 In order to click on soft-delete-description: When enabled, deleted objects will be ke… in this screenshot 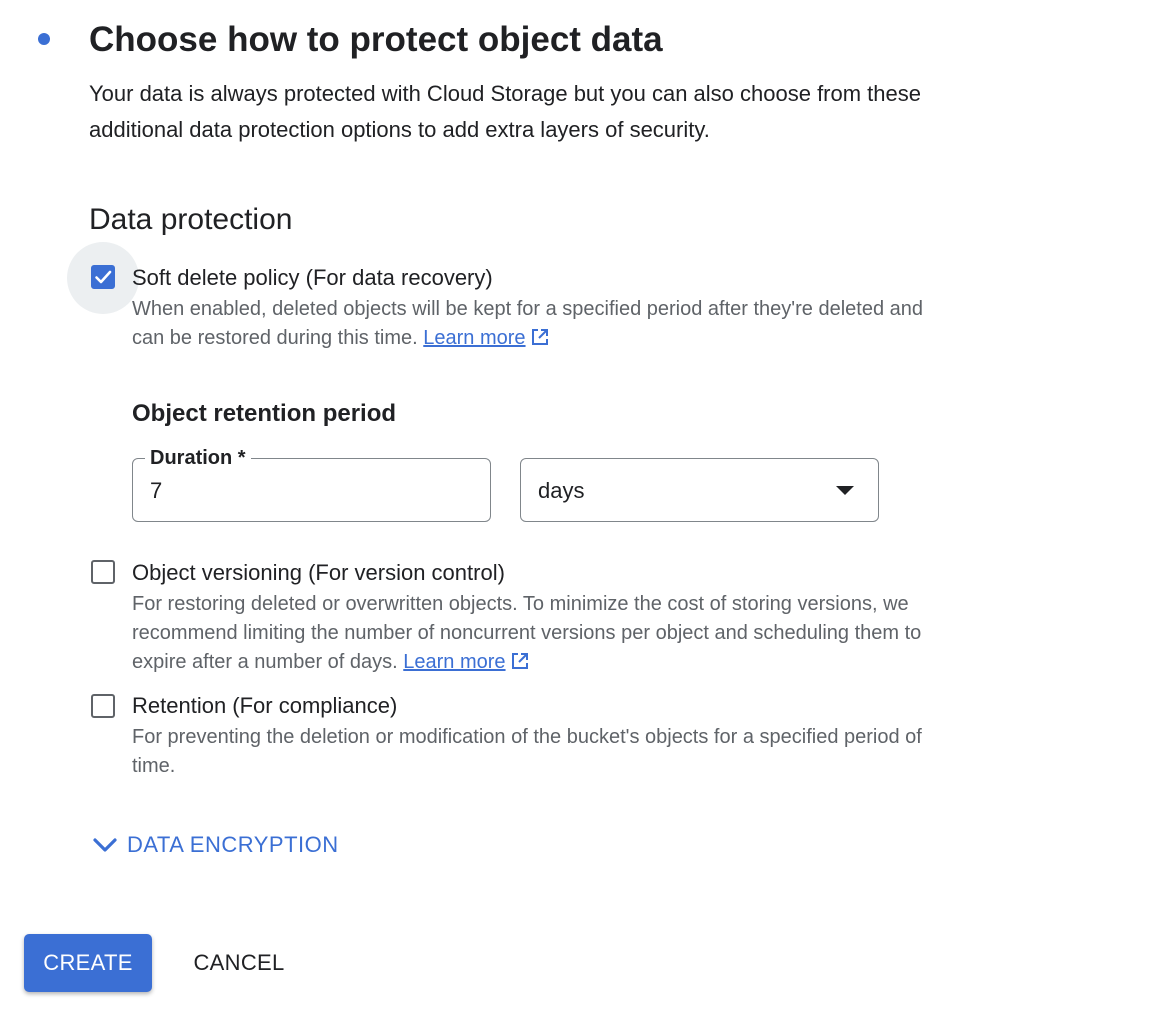, I will do `click(542, 324)`.